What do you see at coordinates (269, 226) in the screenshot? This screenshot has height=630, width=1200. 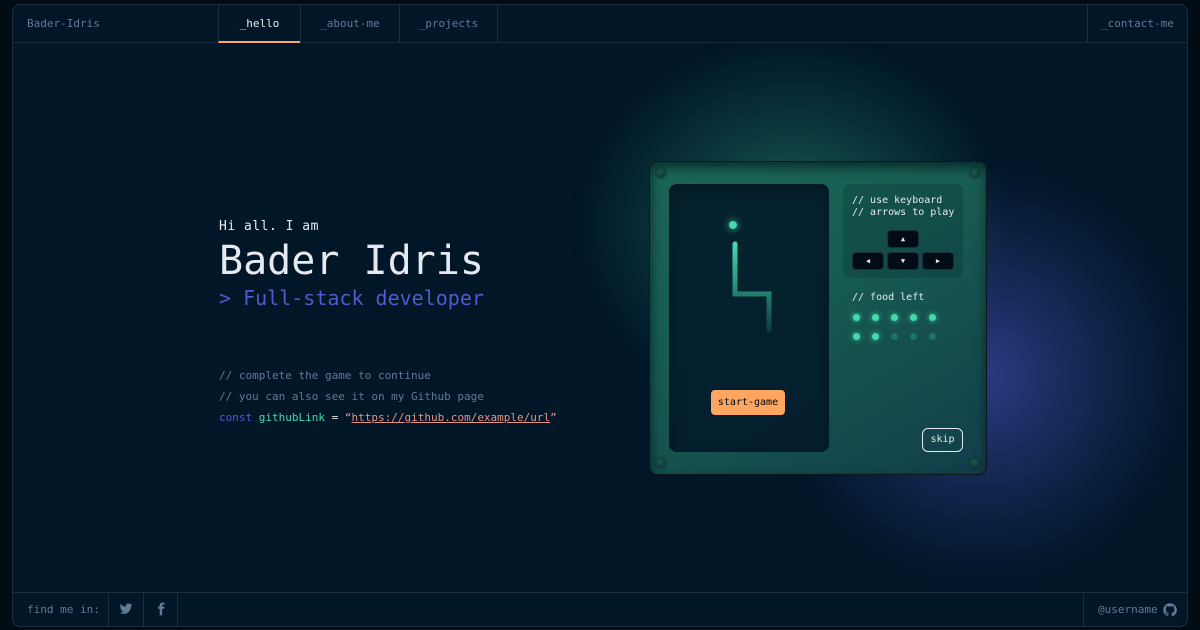 I see `greeting-text: Hi all. I am` at bounding box center [269, 226].